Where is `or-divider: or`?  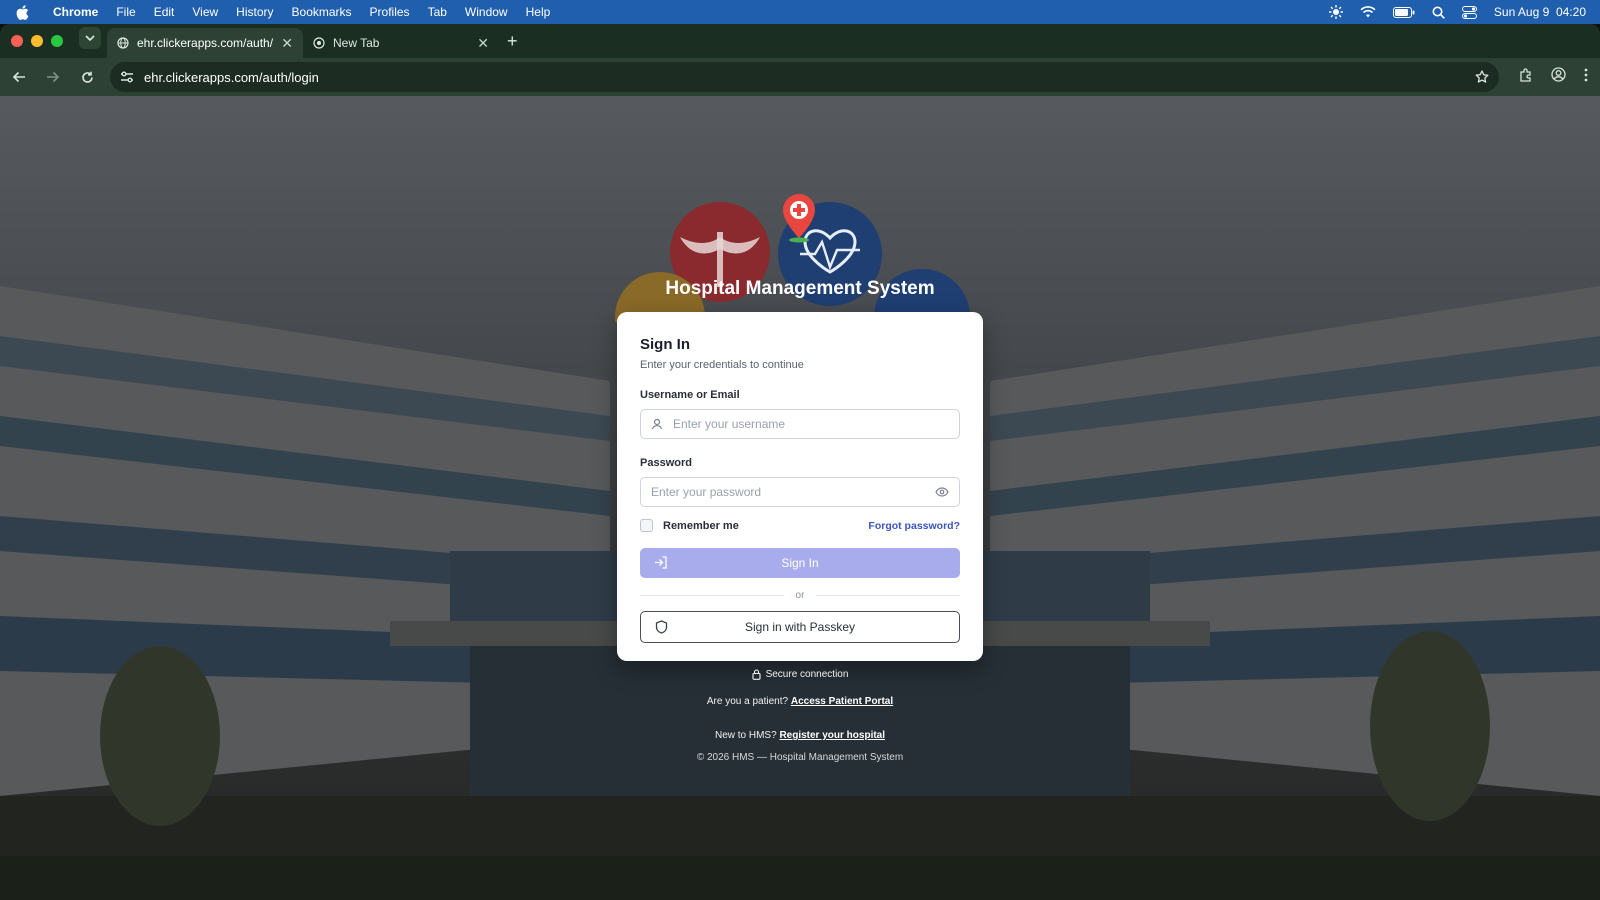 or-divider: or is located at coordinates (800, 595).